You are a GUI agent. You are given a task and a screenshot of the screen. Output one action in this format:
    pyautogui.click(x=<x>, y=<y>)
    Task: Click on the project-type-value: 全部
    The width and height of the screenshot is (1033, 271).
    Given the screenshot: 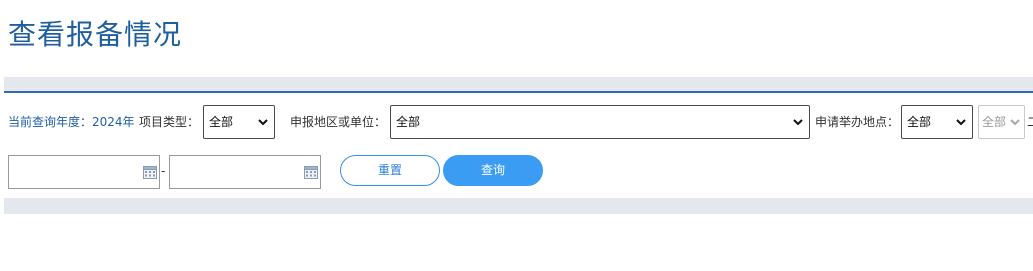 What is the action you would take?
    pyautogui.click(x=221, y=122)
    